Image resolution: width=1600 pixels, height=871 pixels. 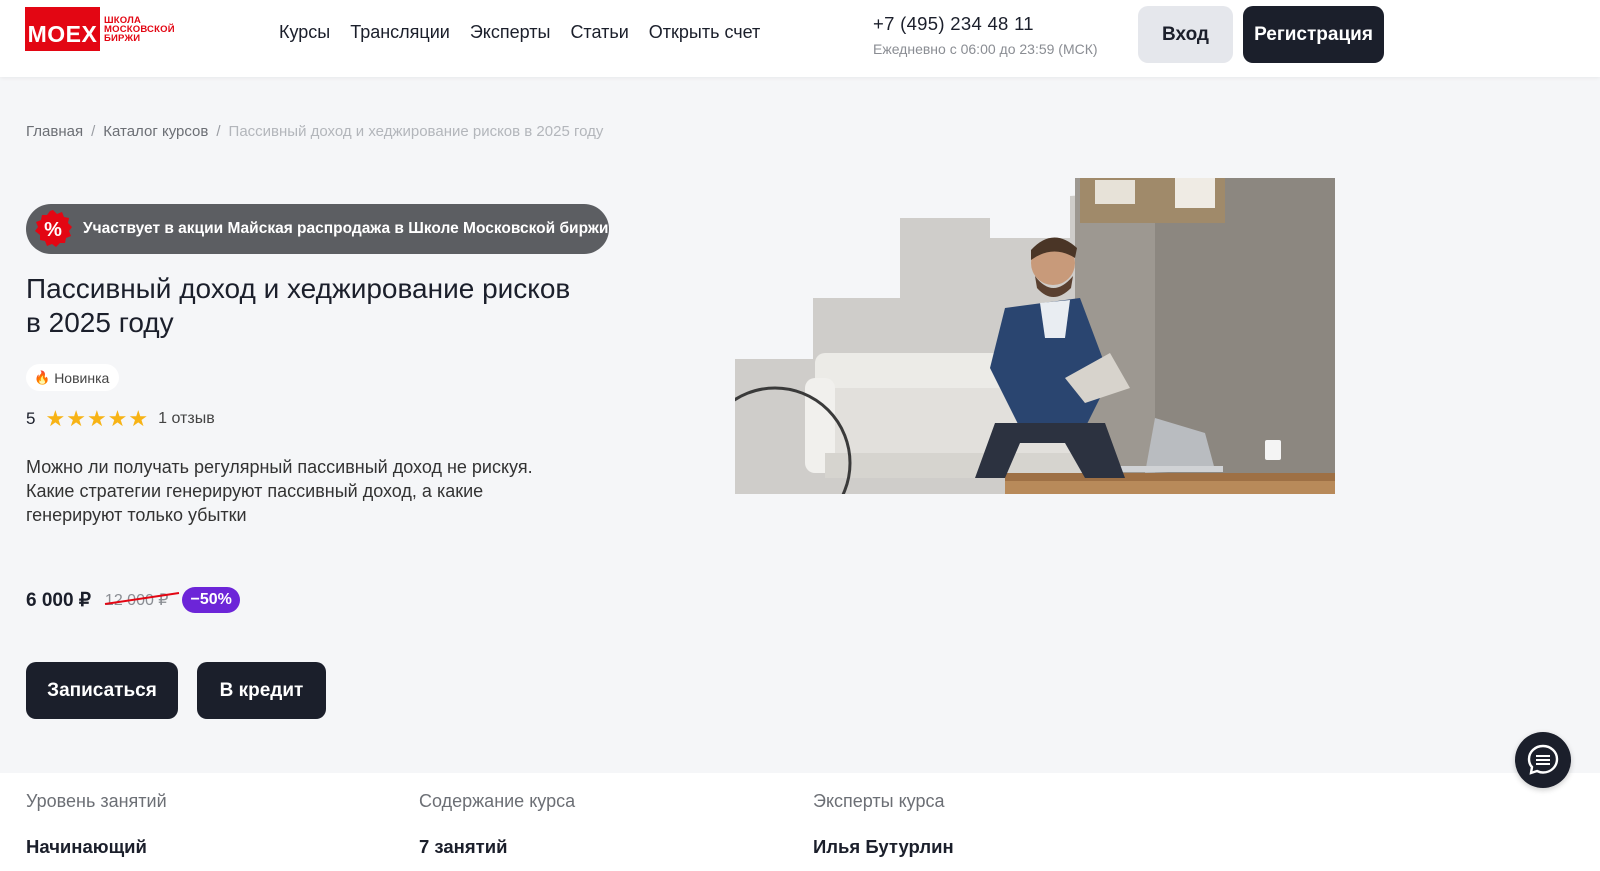 What do you see at coordinates (879, 801) in the screenshot?
I see `experts-label: Эксперты курса` at bounding box center [879, 801].